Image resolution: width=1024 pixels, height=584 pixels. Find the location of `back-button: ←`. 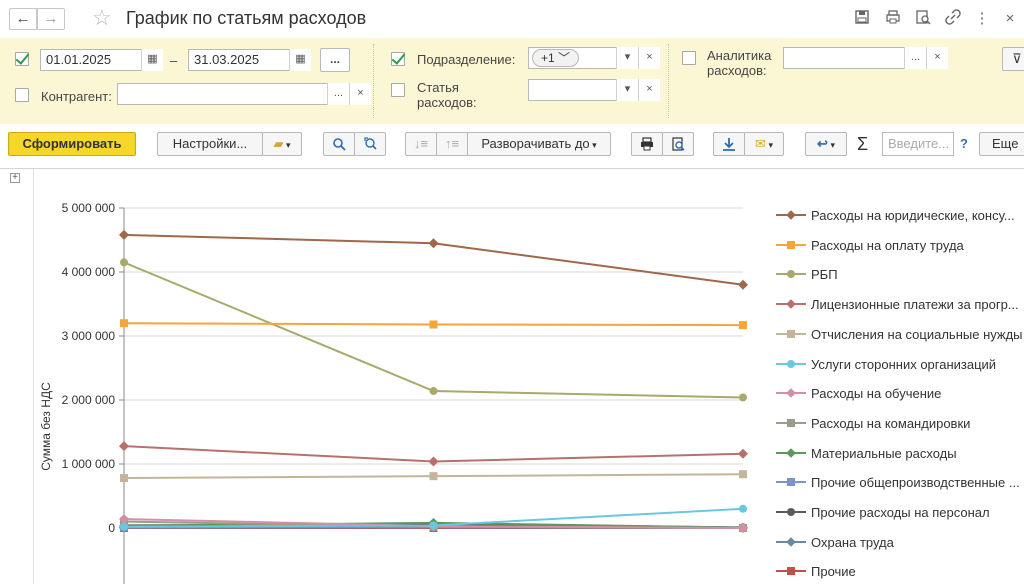

back-button: ← is located at coordinates (23, 19).